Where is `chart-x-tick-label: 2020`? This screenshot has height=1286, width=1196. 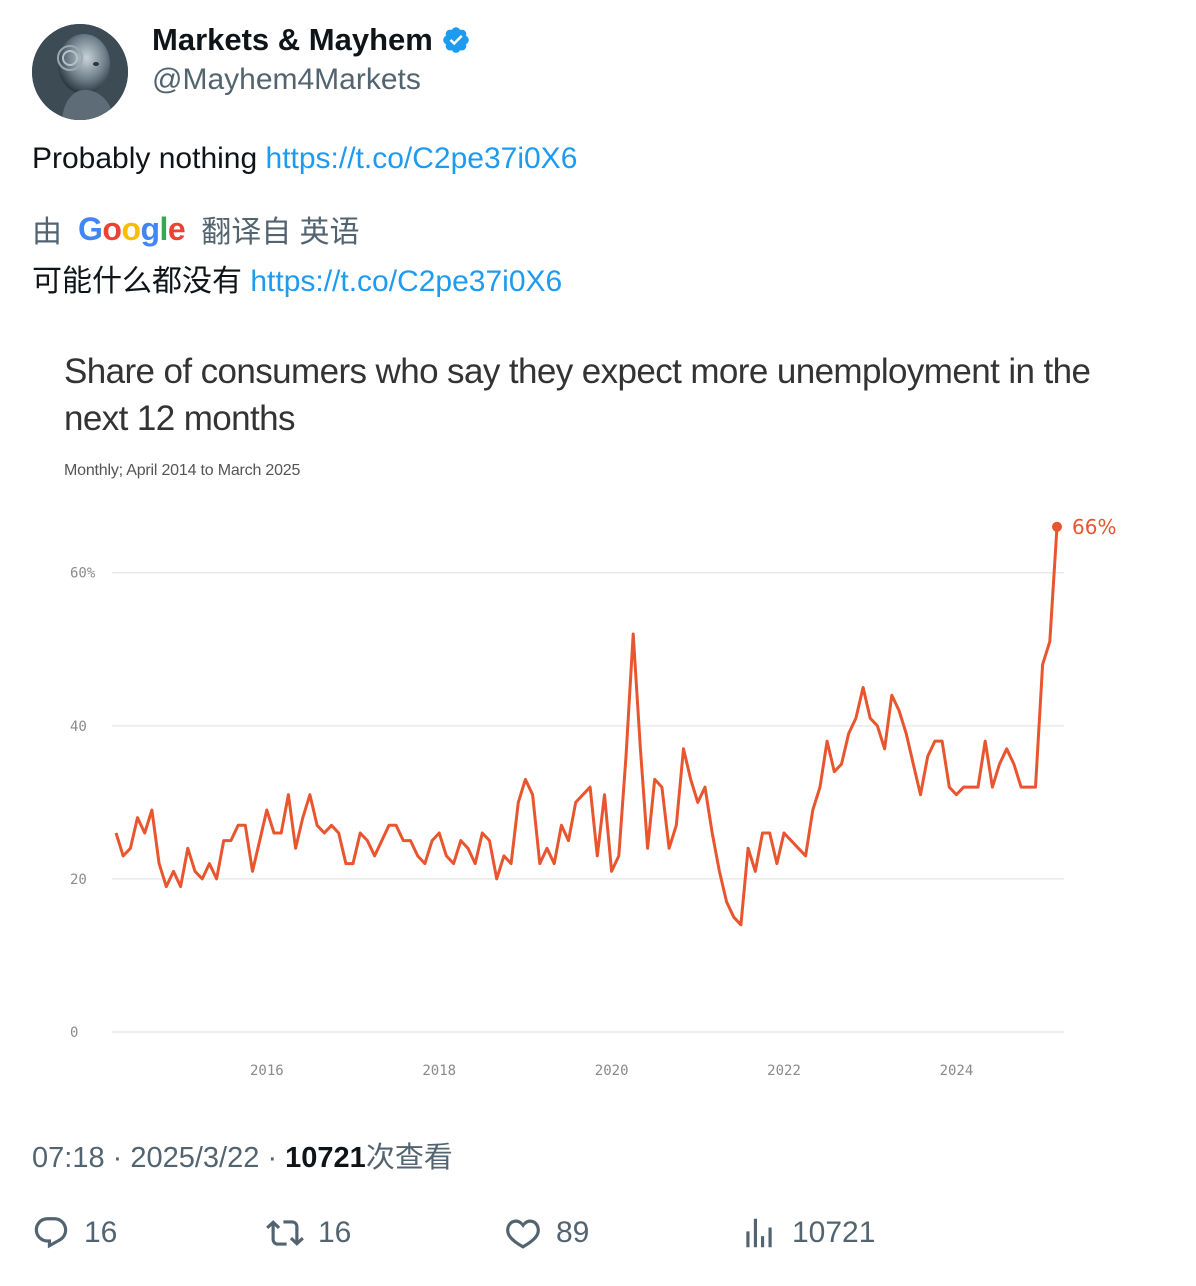
chart-x-tick-label: 2020 is located at coordinates (612, 1071).